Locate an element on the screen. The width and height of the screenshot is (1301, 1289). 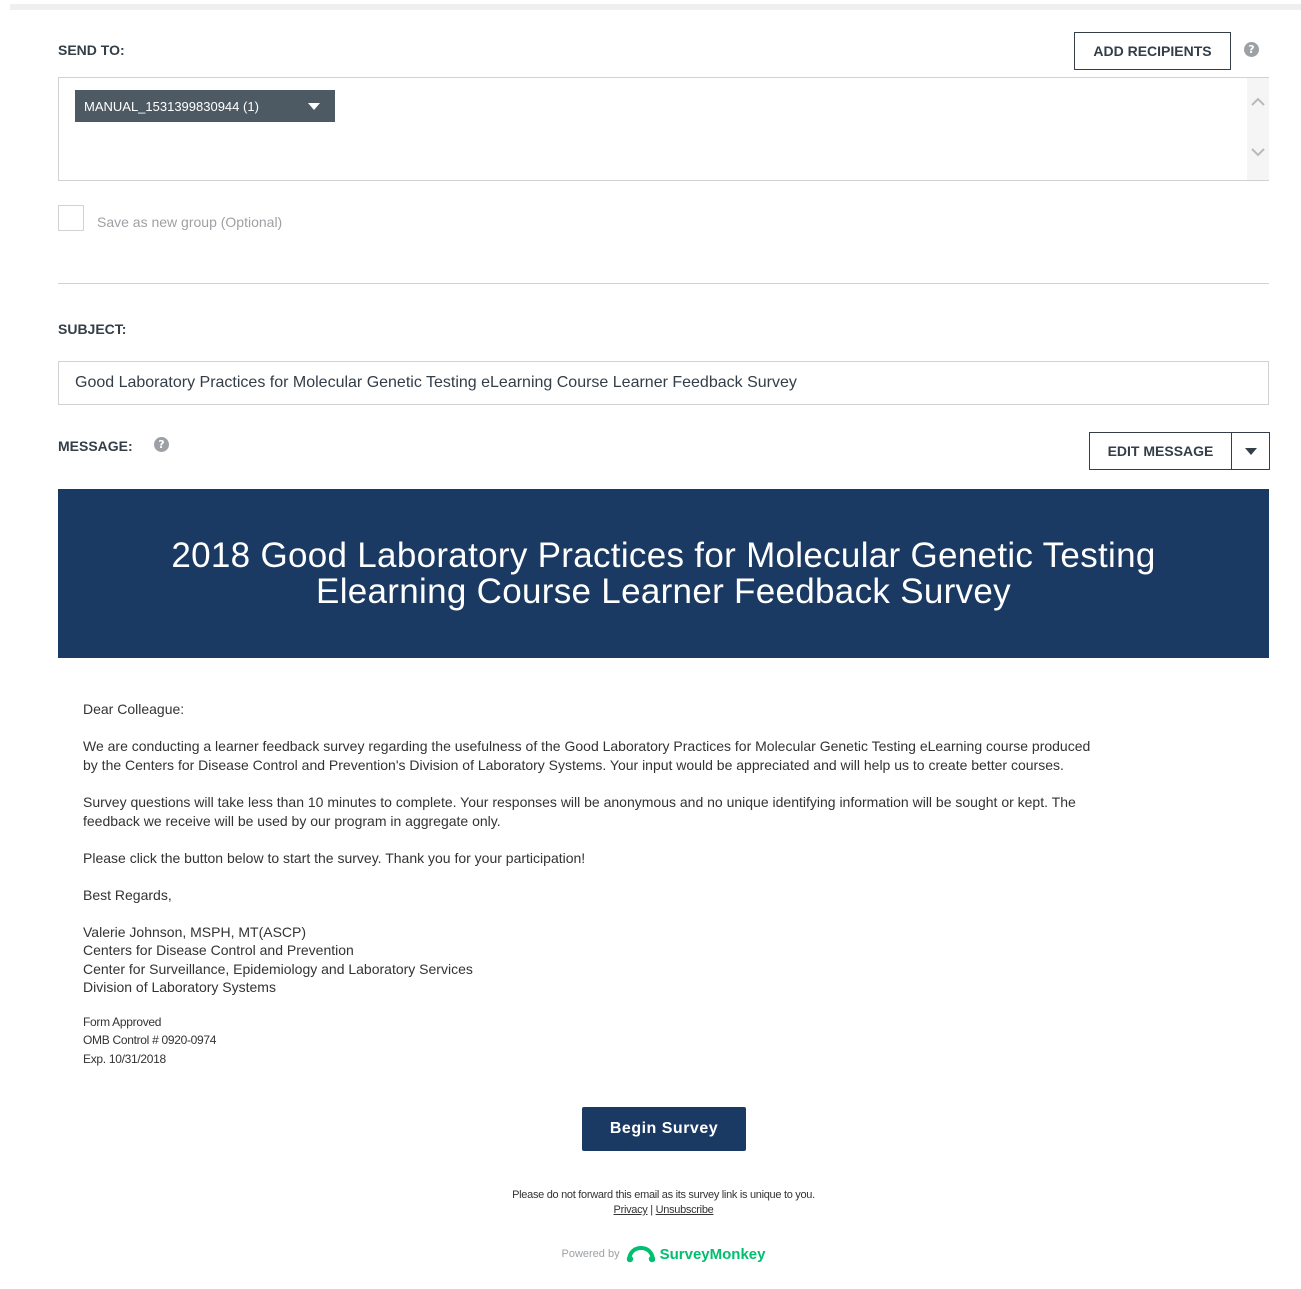
help-icon-glyph: ? is located at coordinates (1251, 49).